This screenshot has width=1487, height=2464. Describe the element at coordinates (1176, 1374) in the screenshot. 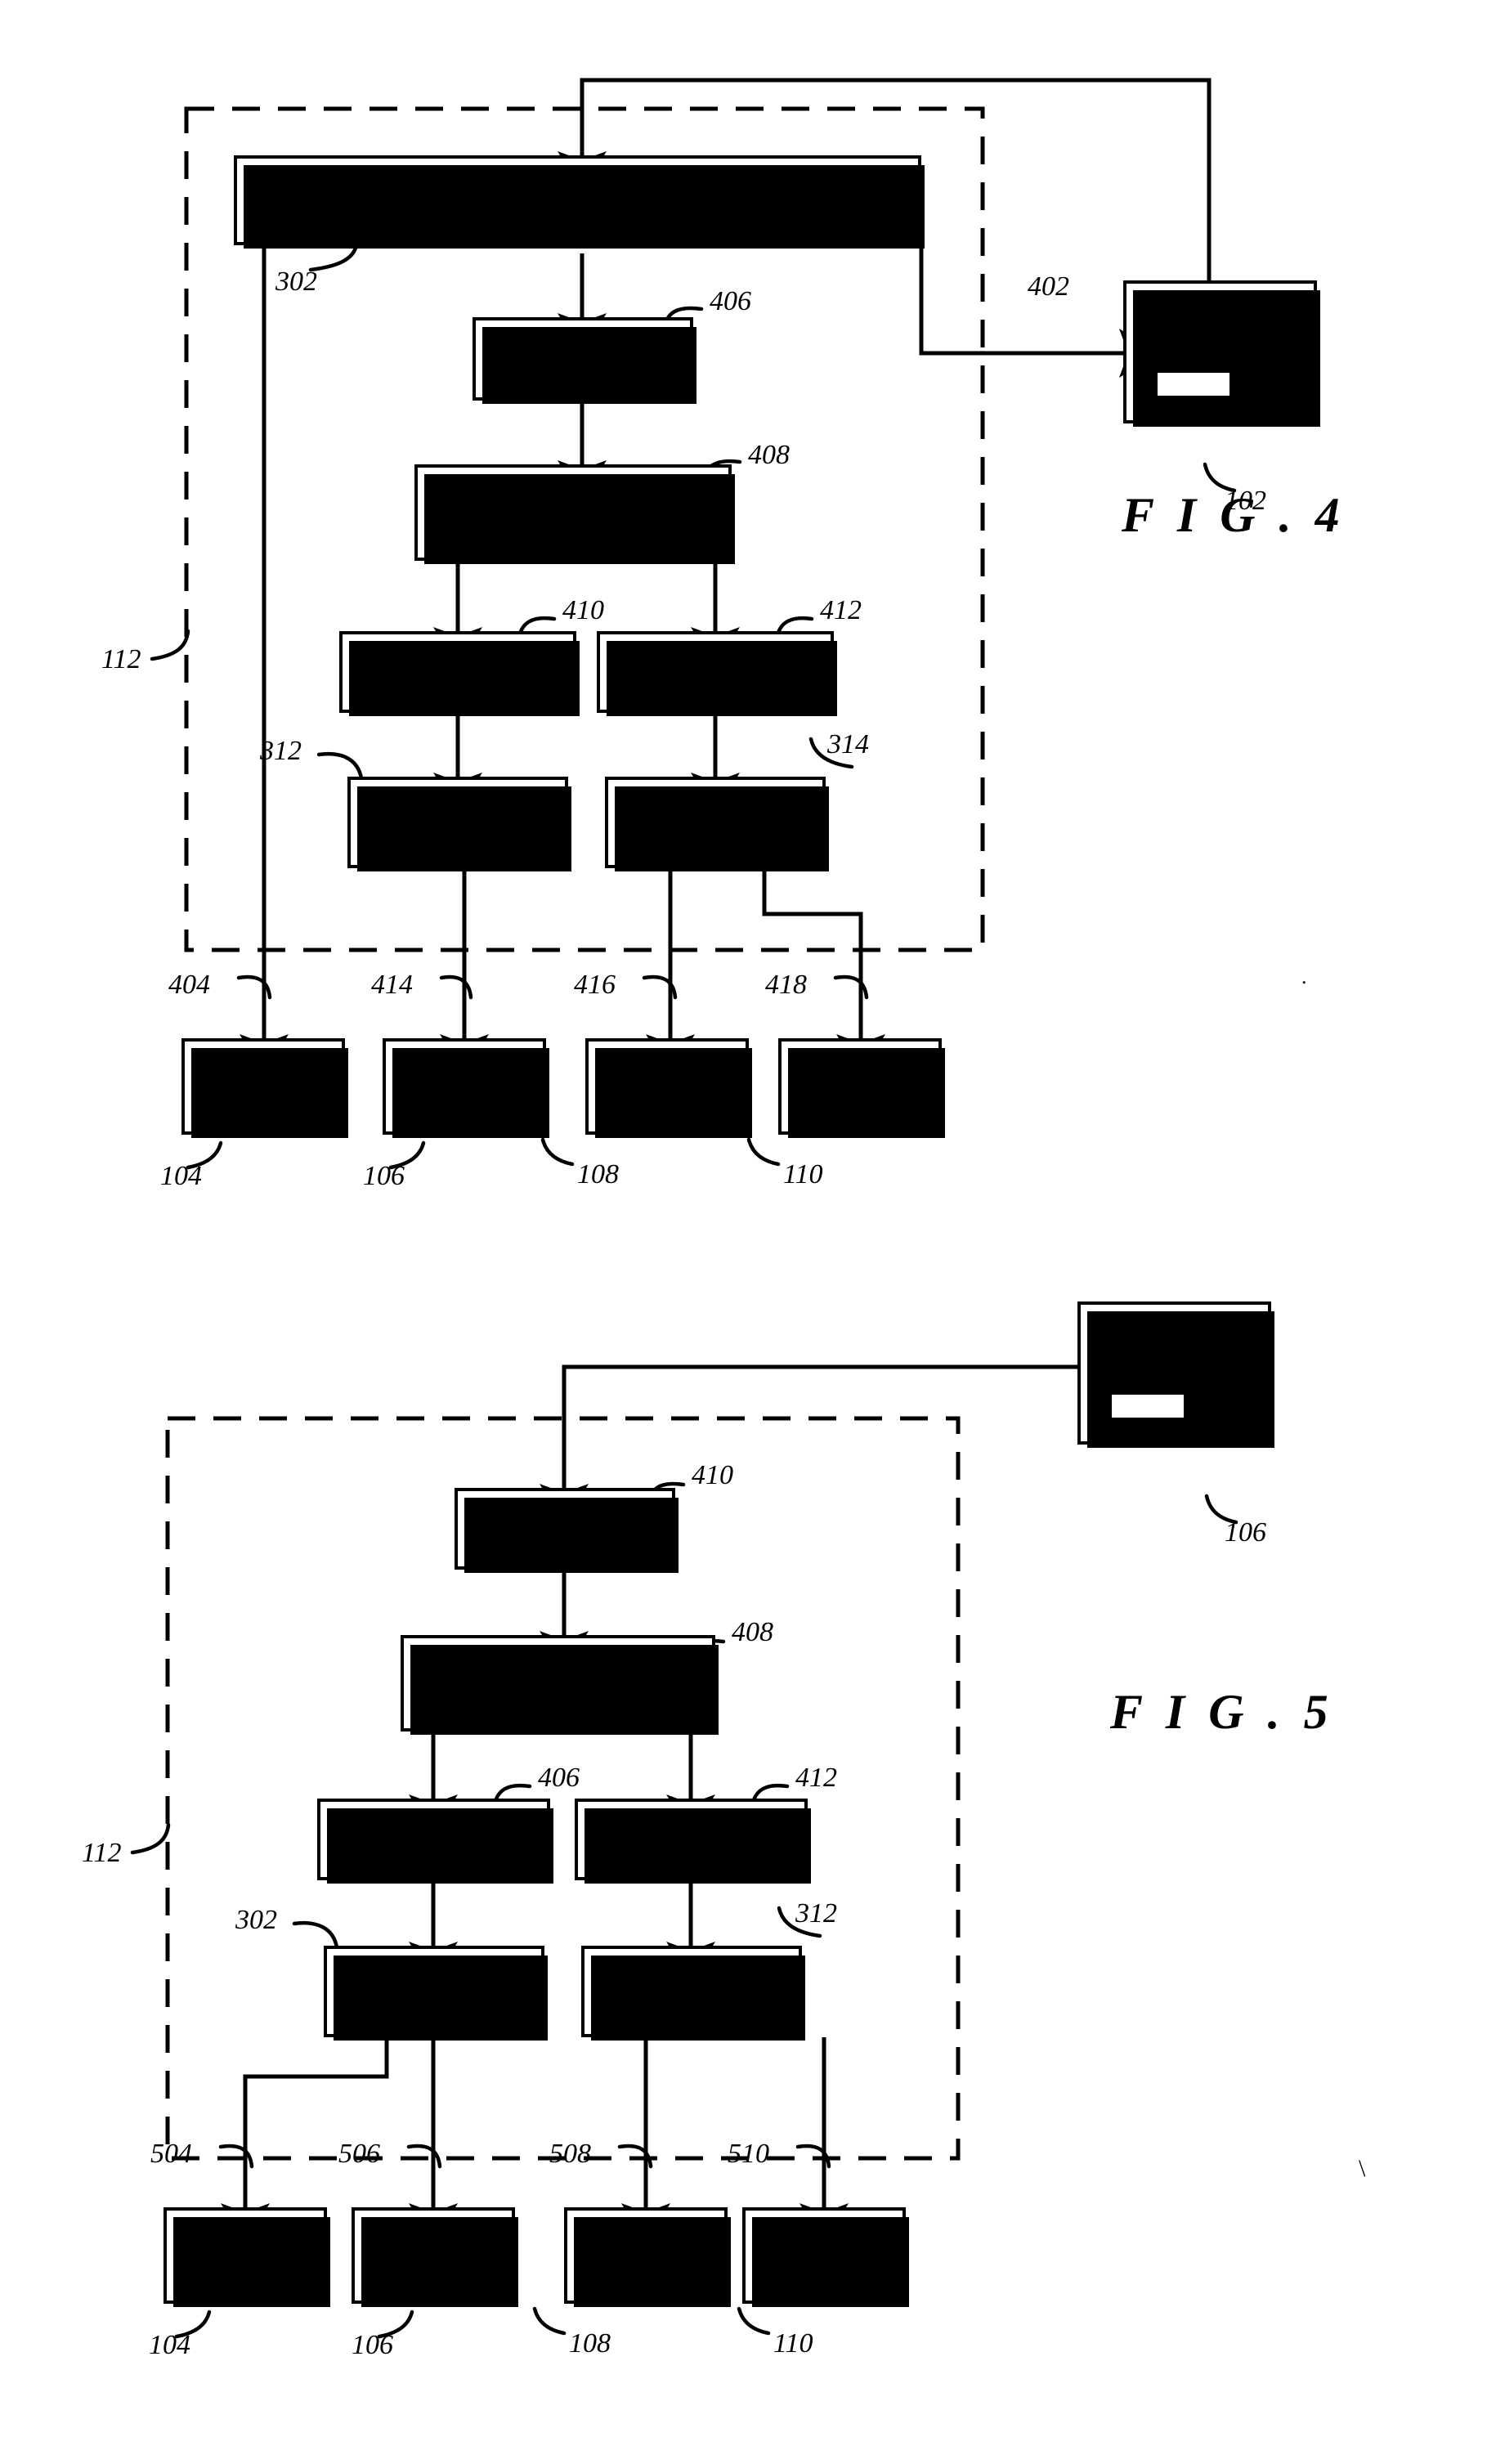

I see `fig5-network-106-top: NETWORK` at that location.